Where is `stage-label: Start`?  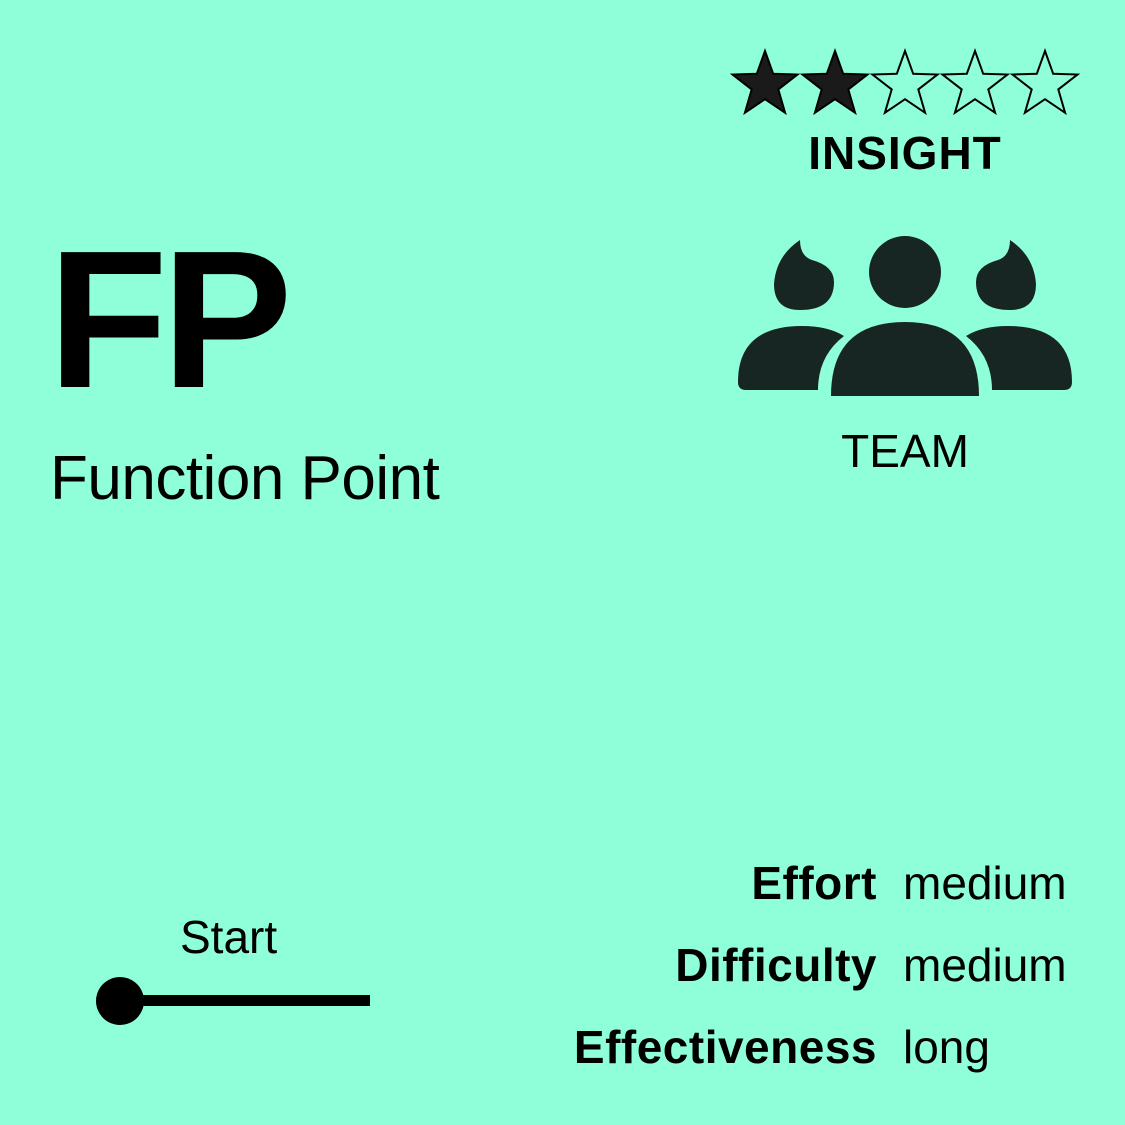
stage-label: Start is located at coordinates (229, 937).